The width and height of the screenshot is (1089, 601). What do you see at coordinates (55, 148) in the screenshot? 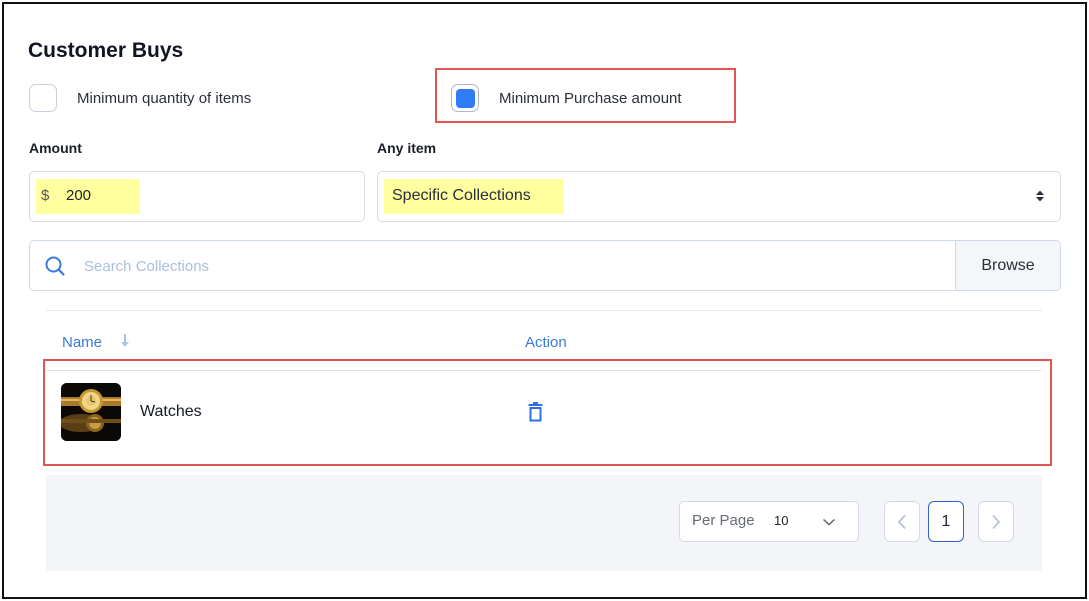
I see `amount-label: Amount` at bounding box center [55, 148].